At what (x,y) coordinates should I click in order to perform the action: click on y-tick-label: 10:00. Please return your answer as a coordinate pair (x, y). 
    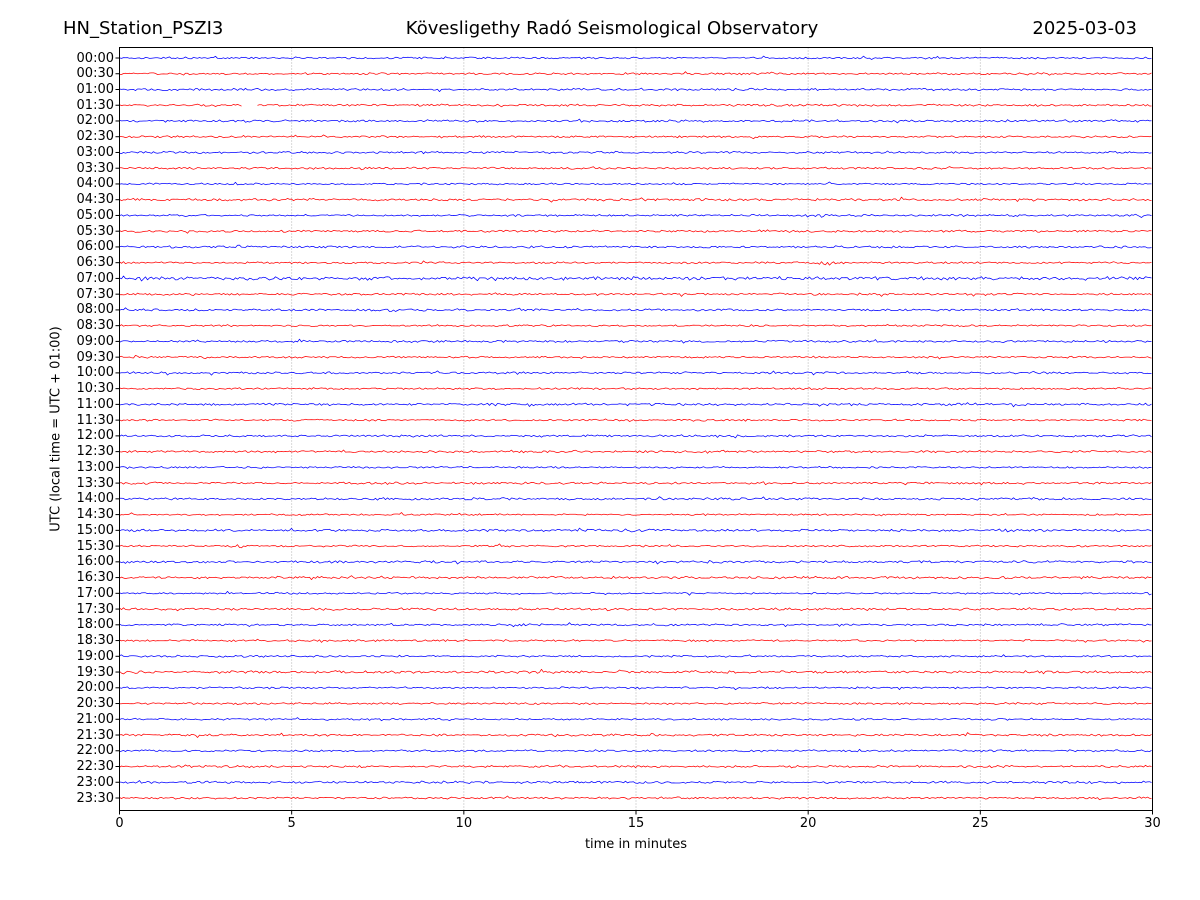
    Looking at the image, I should click on (95, 373).